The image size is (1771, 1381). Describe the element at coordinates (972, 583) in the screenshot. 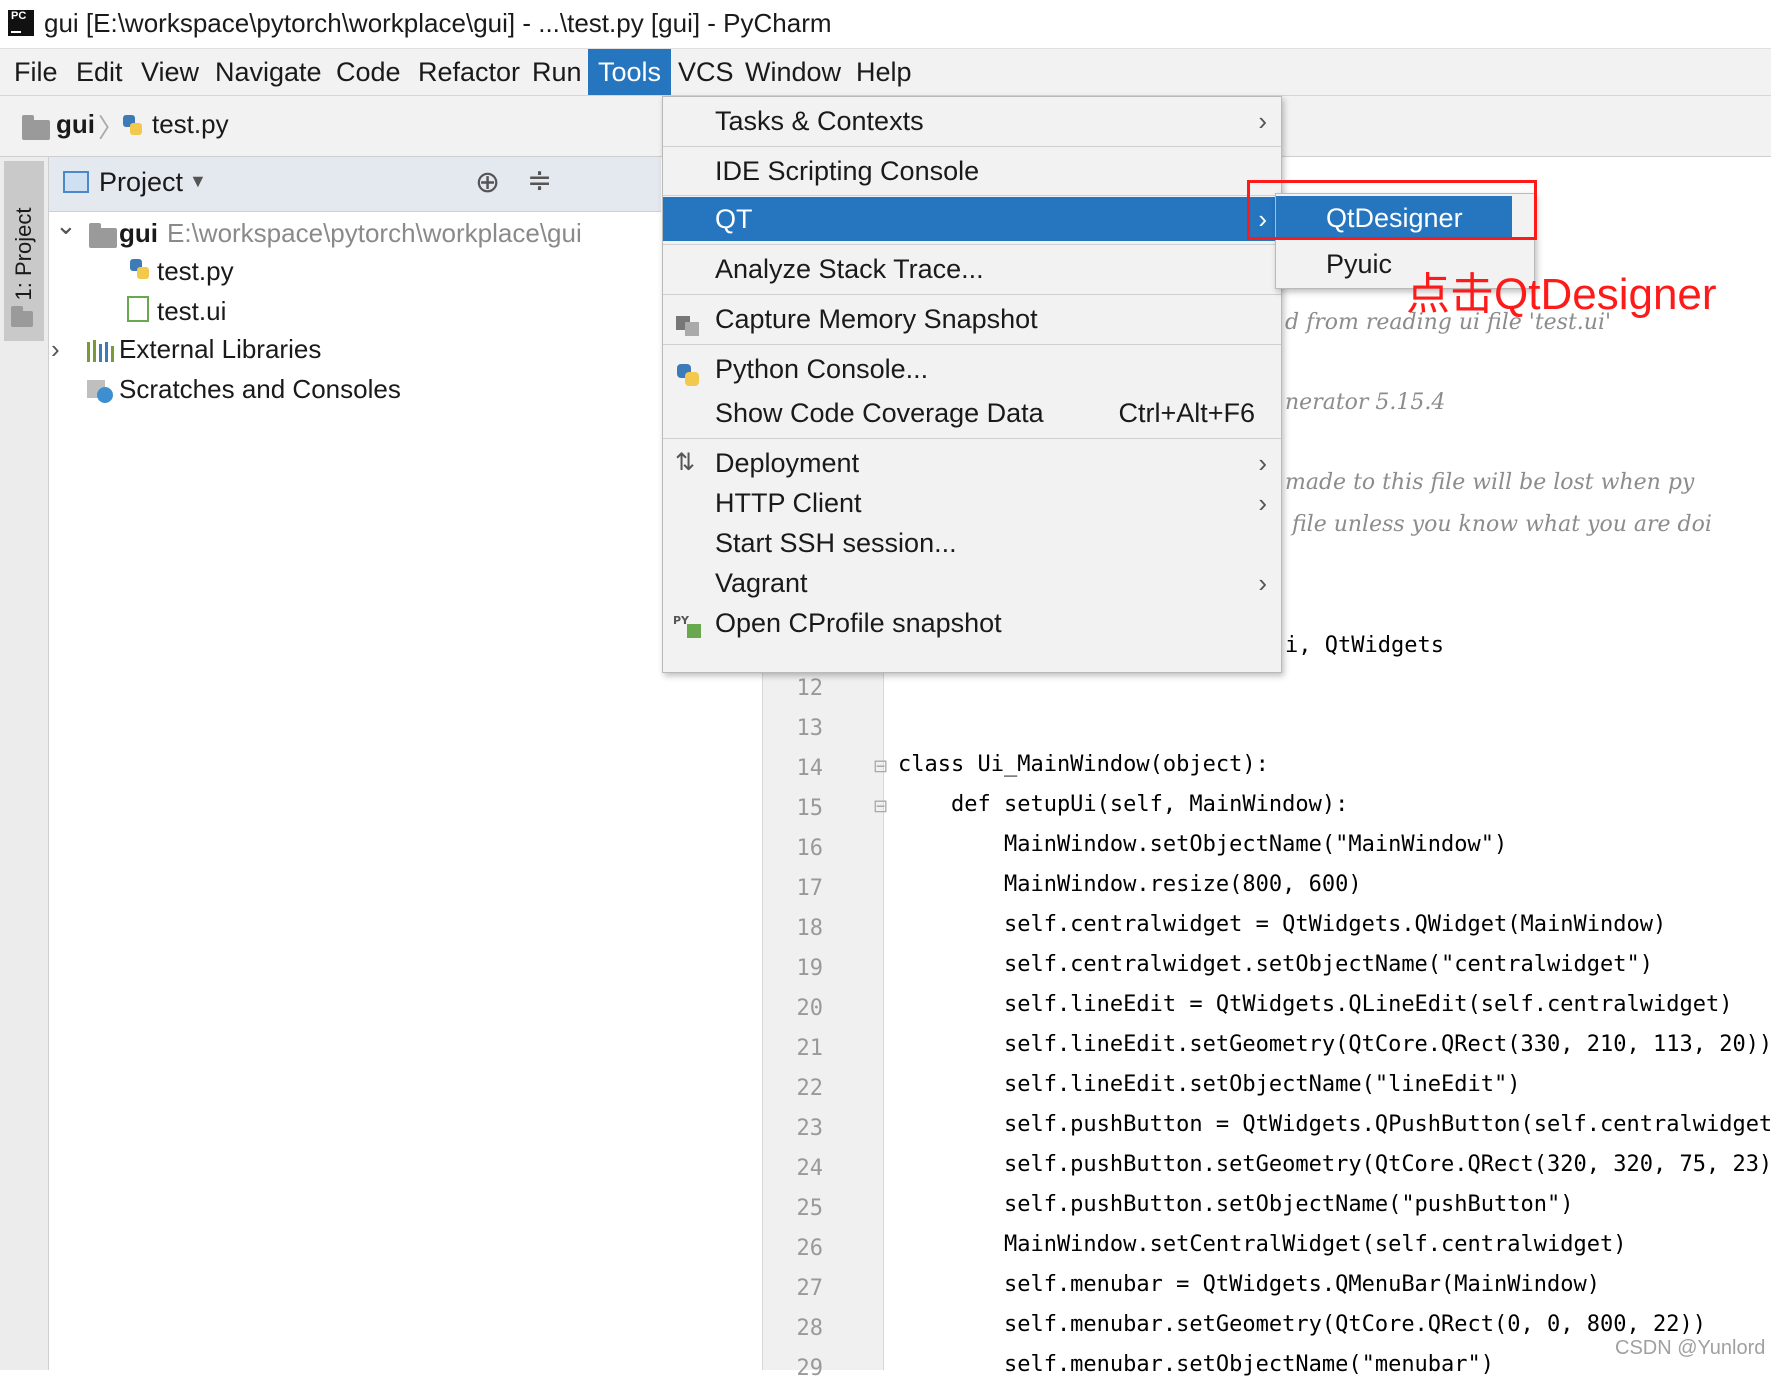

I see `menu-item-vagrant: Vagrant ›` at that location.